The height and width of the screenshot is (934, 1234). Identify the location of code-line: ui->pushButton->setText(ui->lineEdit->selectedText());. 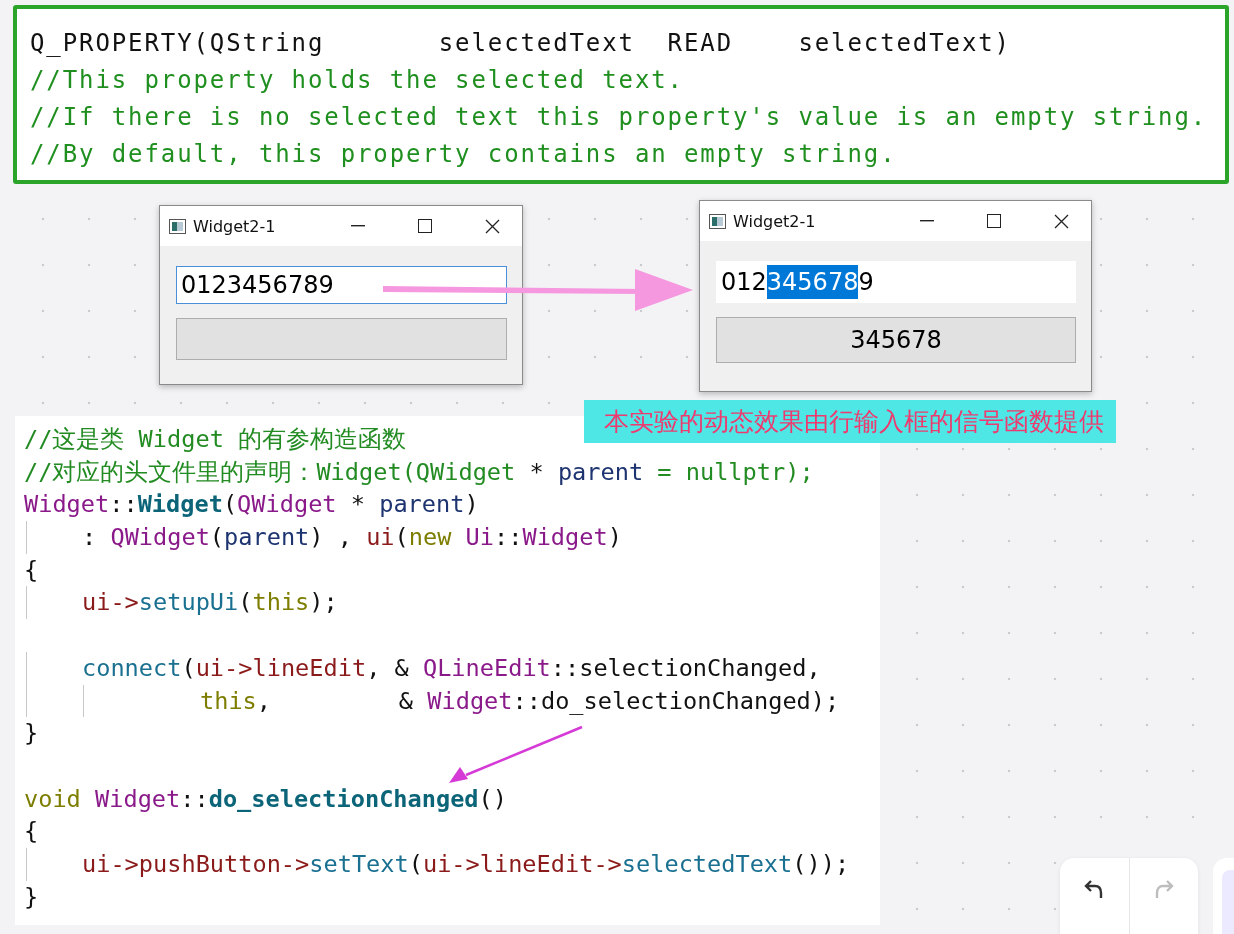
(437, 864).